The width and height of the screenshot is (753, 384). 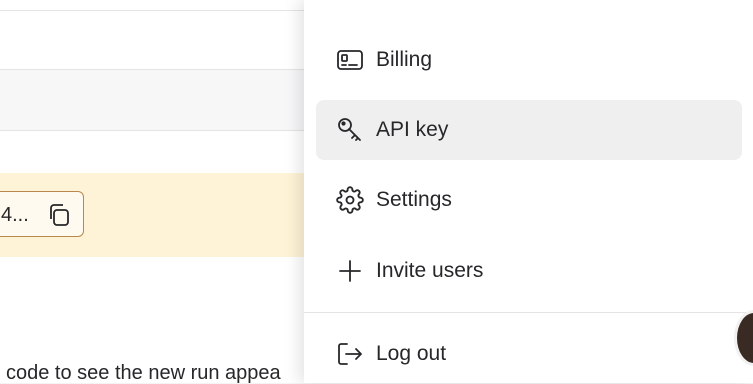 I want to click on menu-item-settings: Settings, so click(x=529, y=200).